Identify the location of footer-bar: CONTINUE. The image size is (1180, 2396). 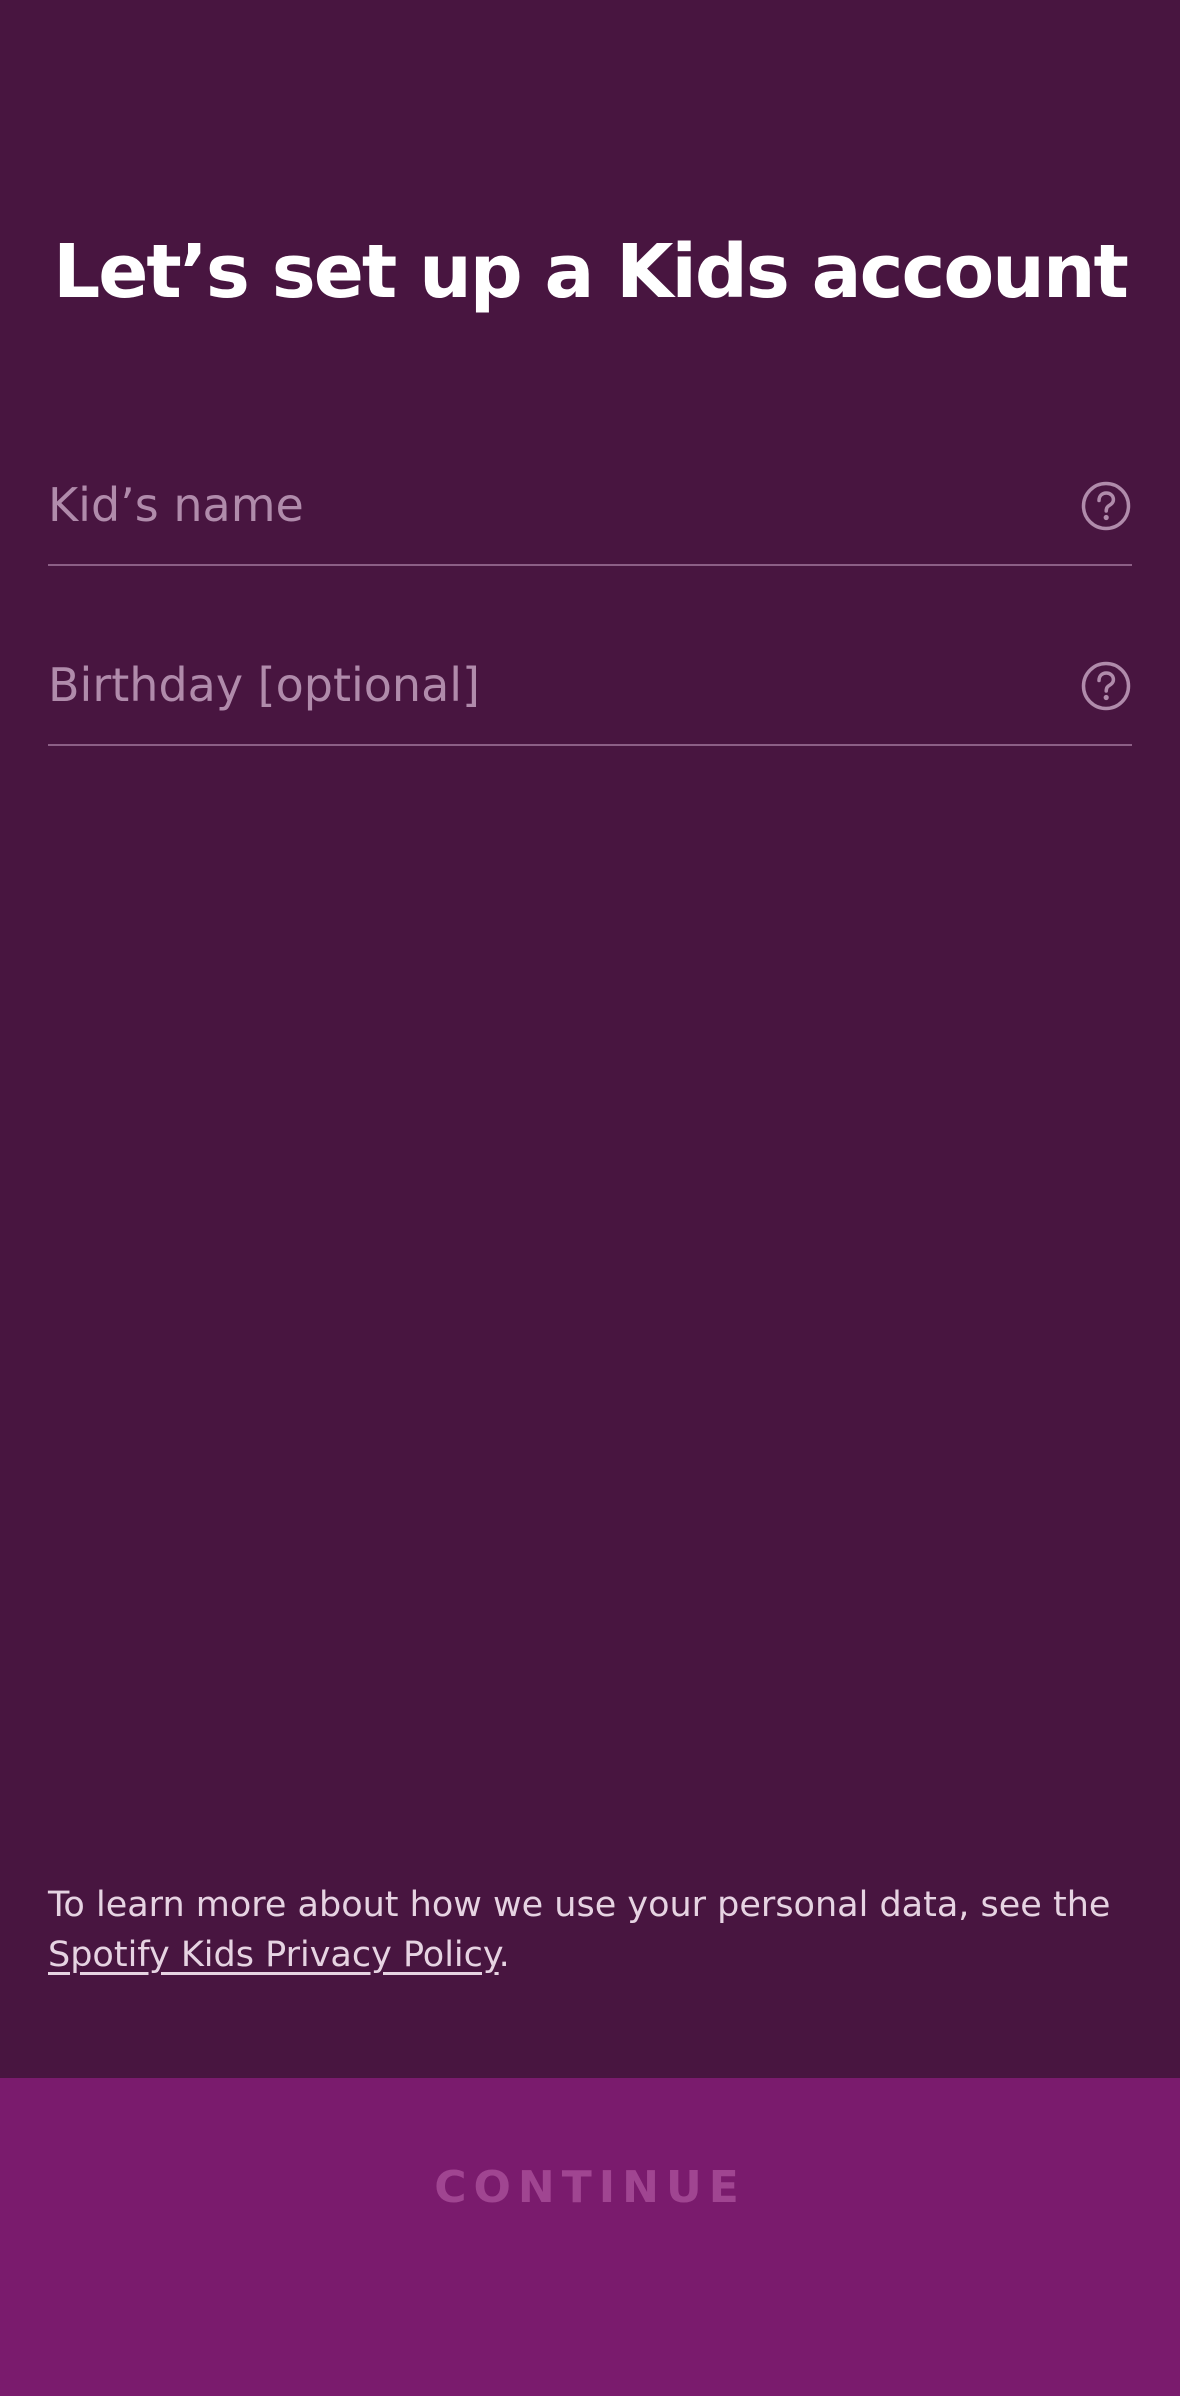
(590, 2237).